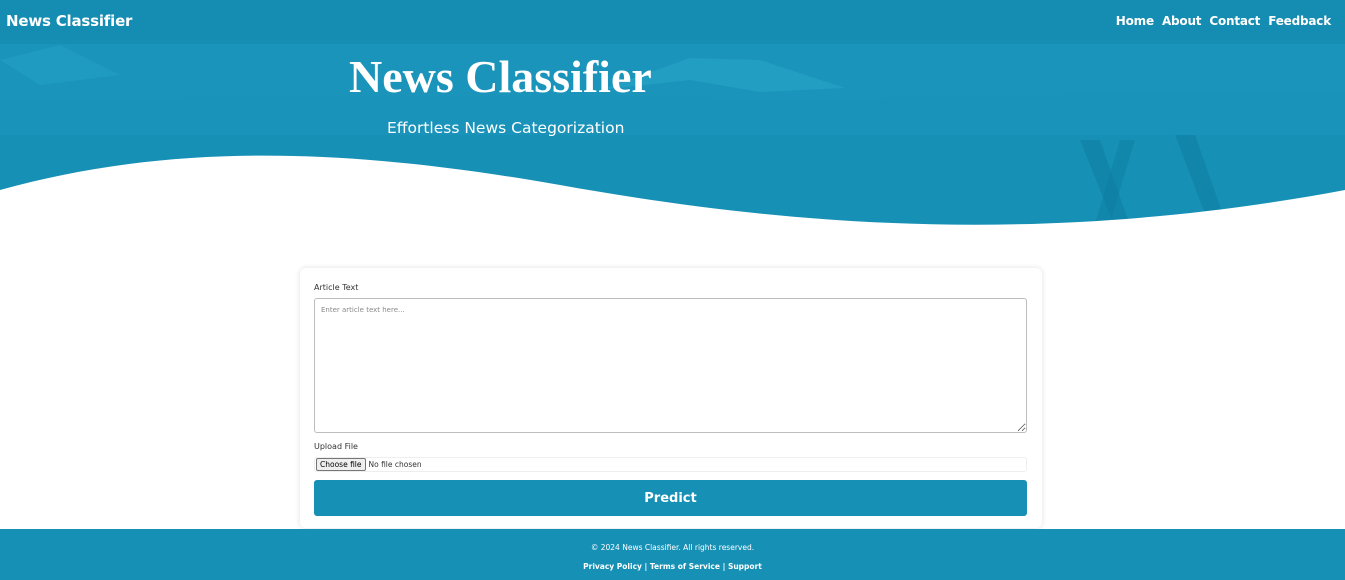 The width and height of the screenshot is (1345, 580). I want to click on terms-of-service-link: Terms of Service, so click(685, 566).